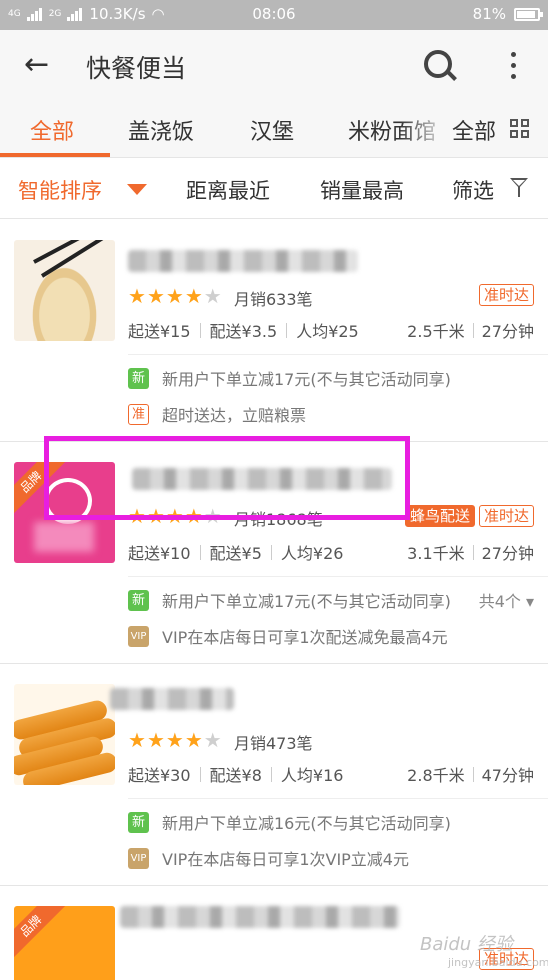 This screenshot has width=548, height=980. Describe the element at coordinates (470, 774) in the screenshot. I see `distance-time: 2.8千米 47分钟` at that location.